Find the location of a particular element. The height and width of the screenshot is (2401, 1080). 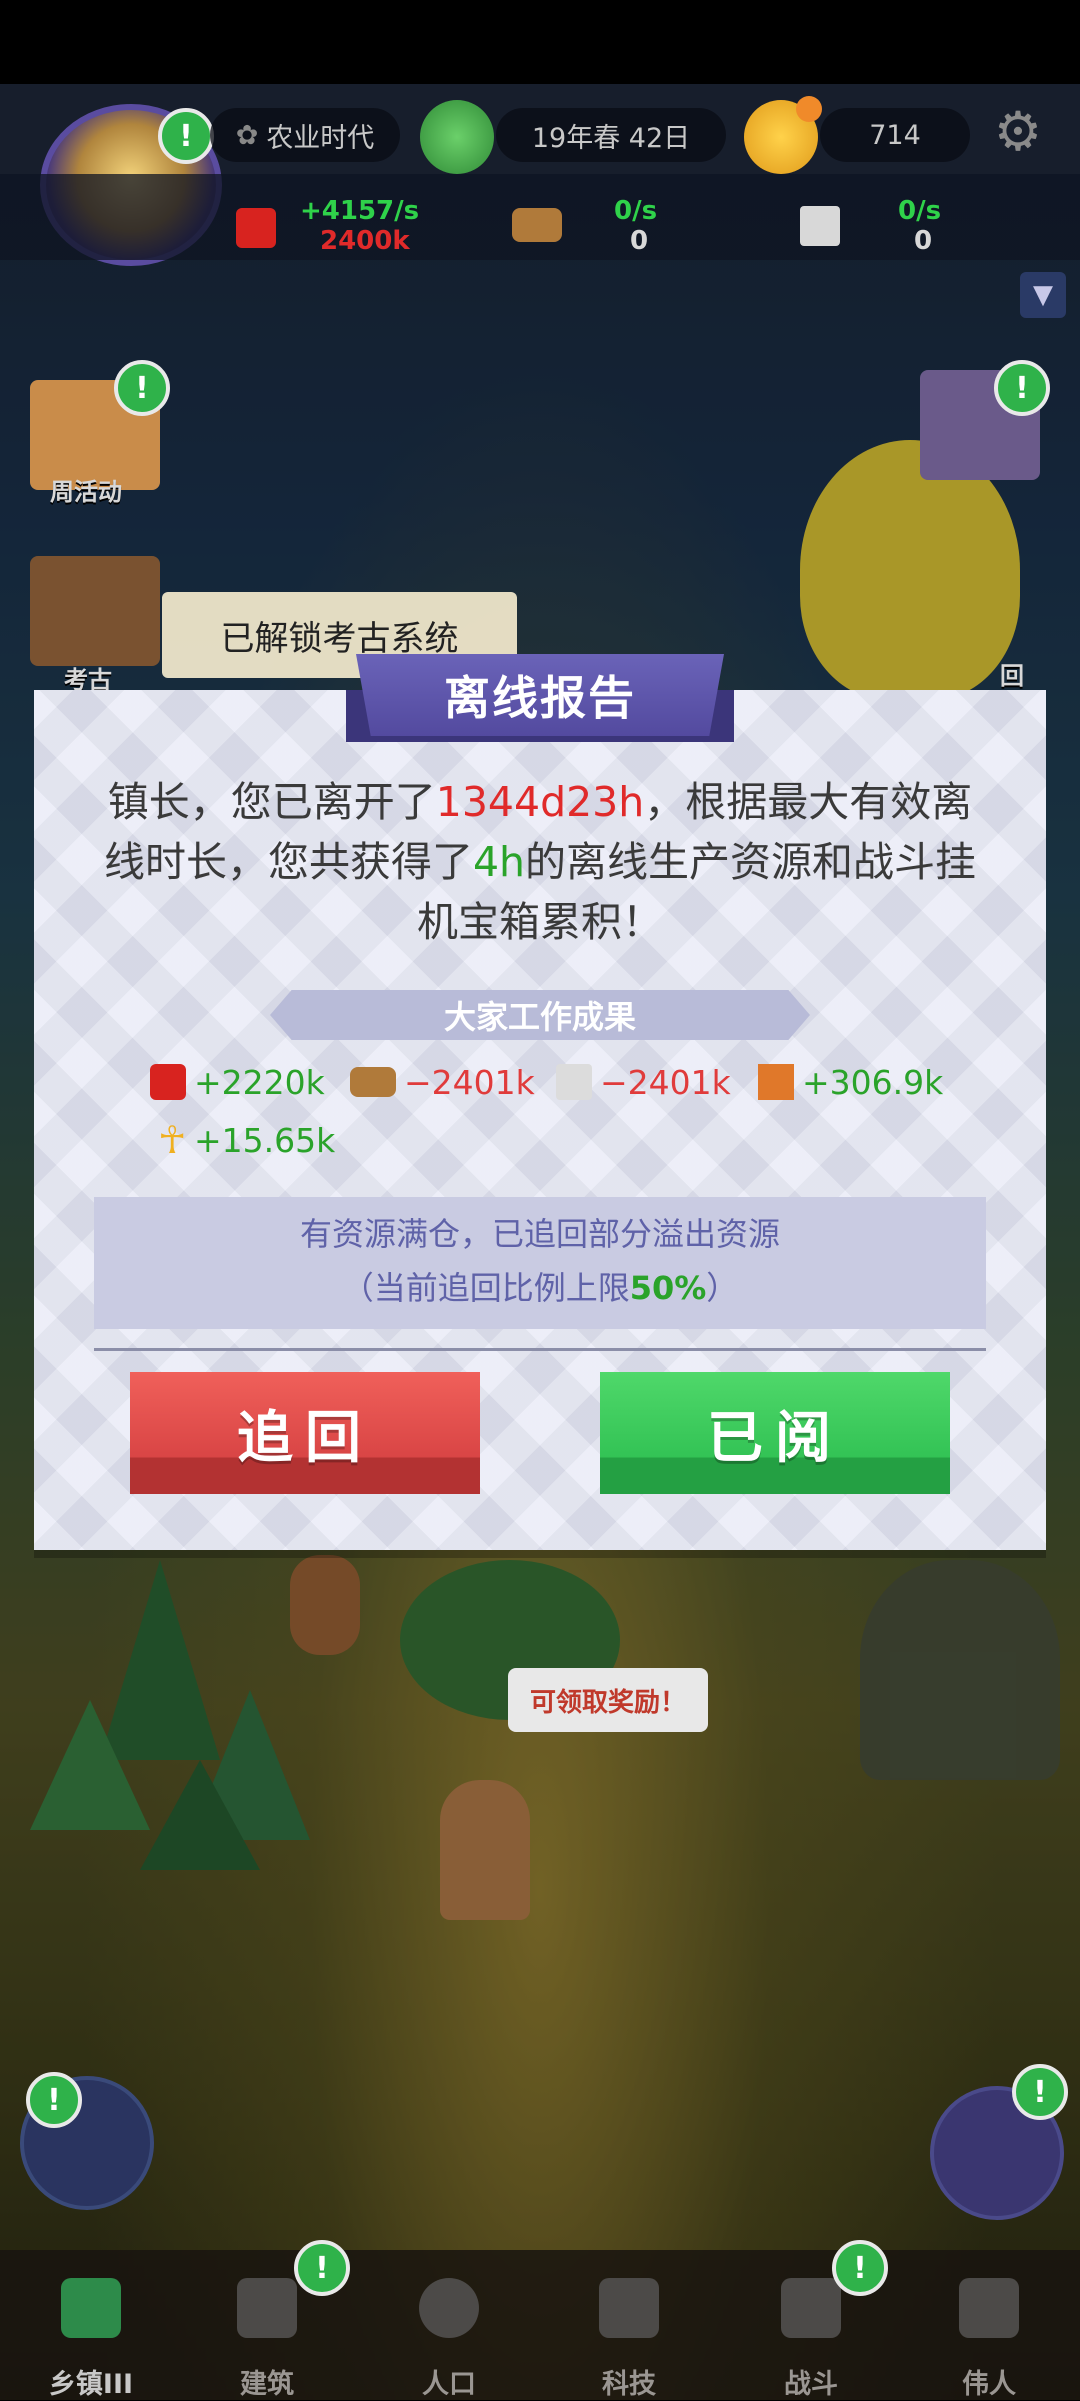

apple-rate: +4157/s is located at coordinates (360, 211).